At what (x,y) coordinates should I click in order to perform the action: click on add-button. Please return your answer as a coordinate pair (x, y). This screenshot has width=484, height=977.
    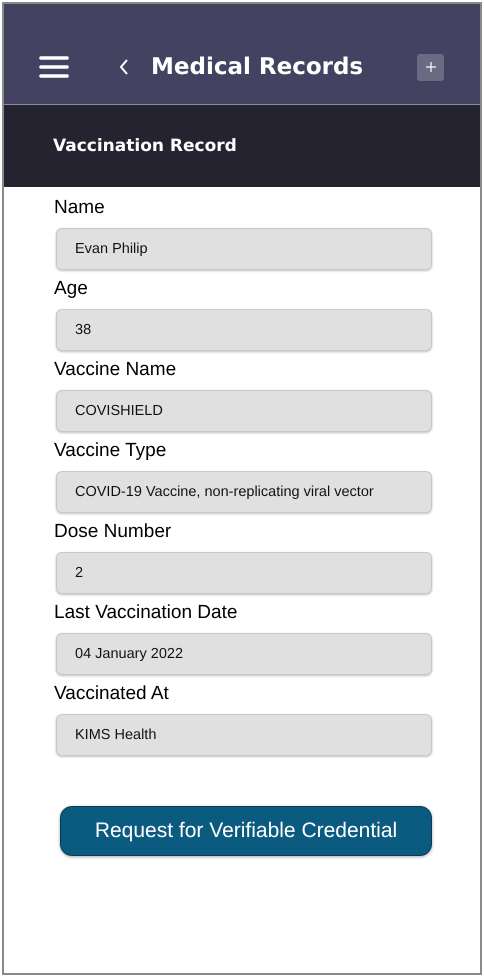
    Looking at the image, I should click on (430, 67).